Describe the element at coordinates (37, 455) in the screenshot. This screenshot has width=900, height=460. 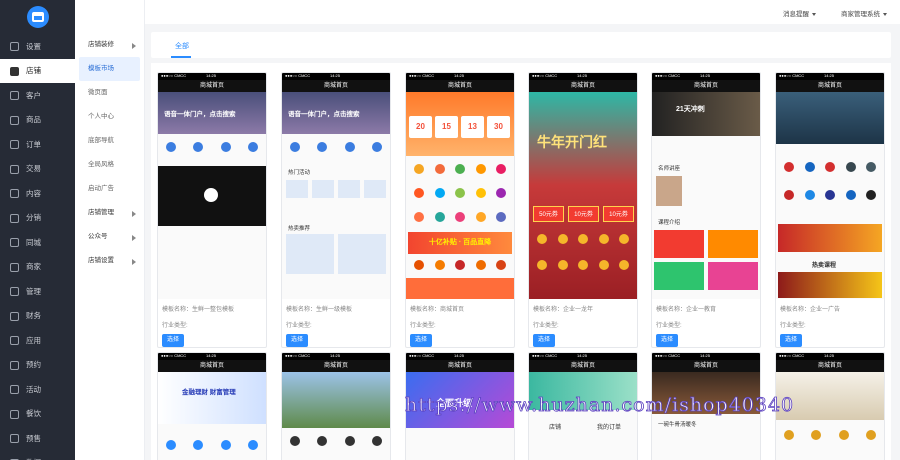
I see `sidebar-item-data: 数据` at that location.